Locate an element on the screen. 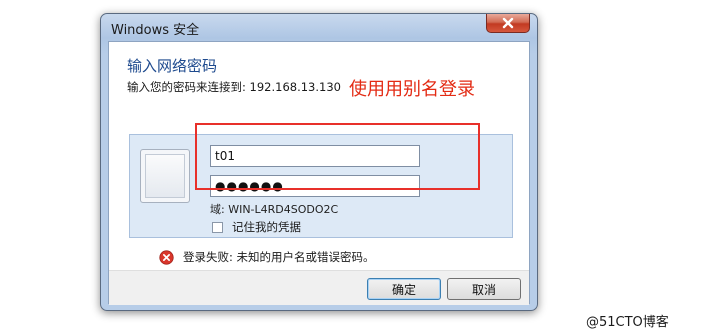 The width and height of the screenshot is (702, 334). close-icon is located at coordinates (508, 23).